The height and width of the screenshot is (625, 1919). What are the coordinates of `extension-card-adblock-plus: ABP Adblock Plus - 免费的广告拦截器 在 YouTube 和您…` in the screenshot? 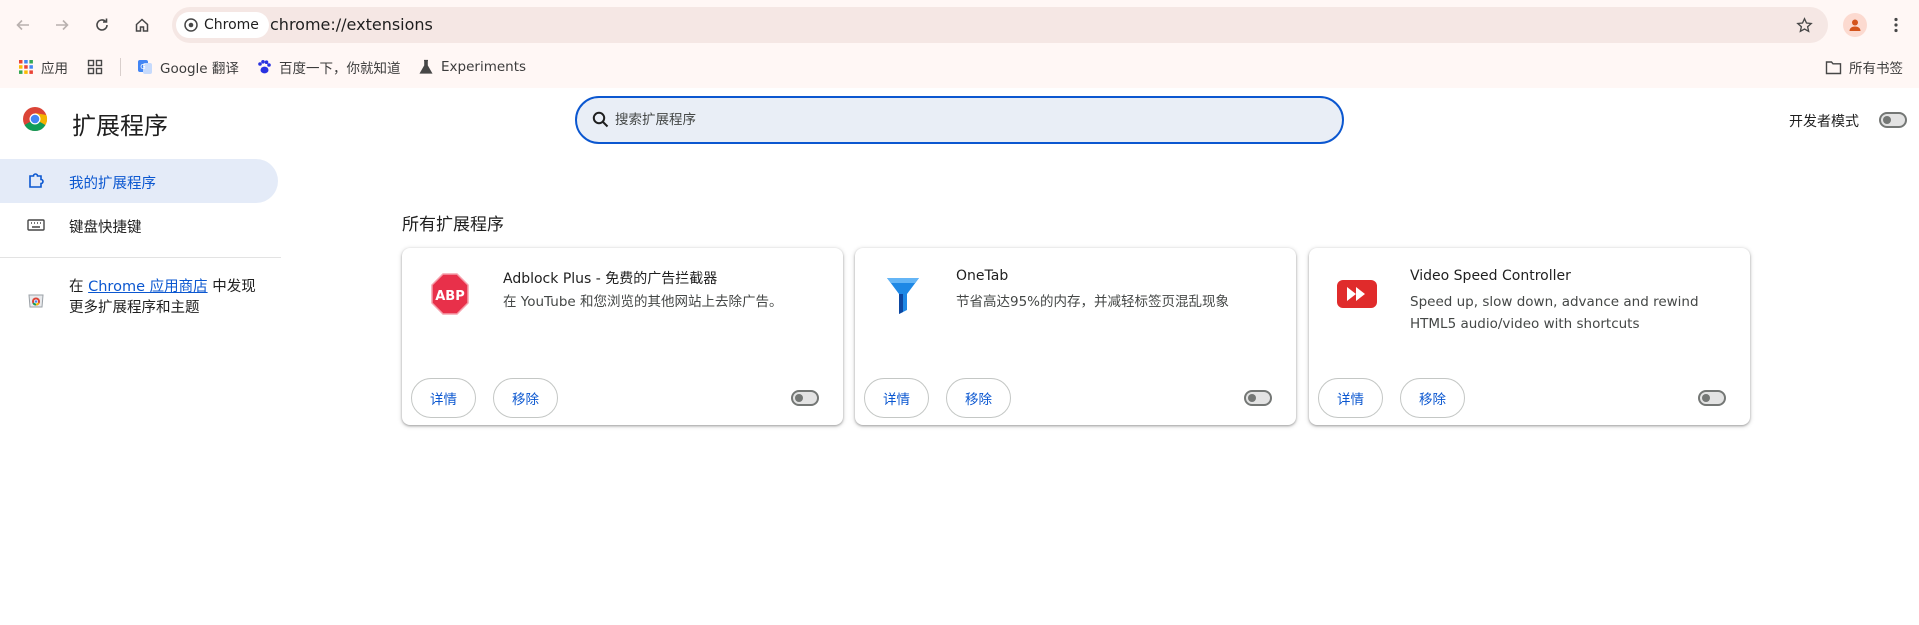 It's located at (622, 336).